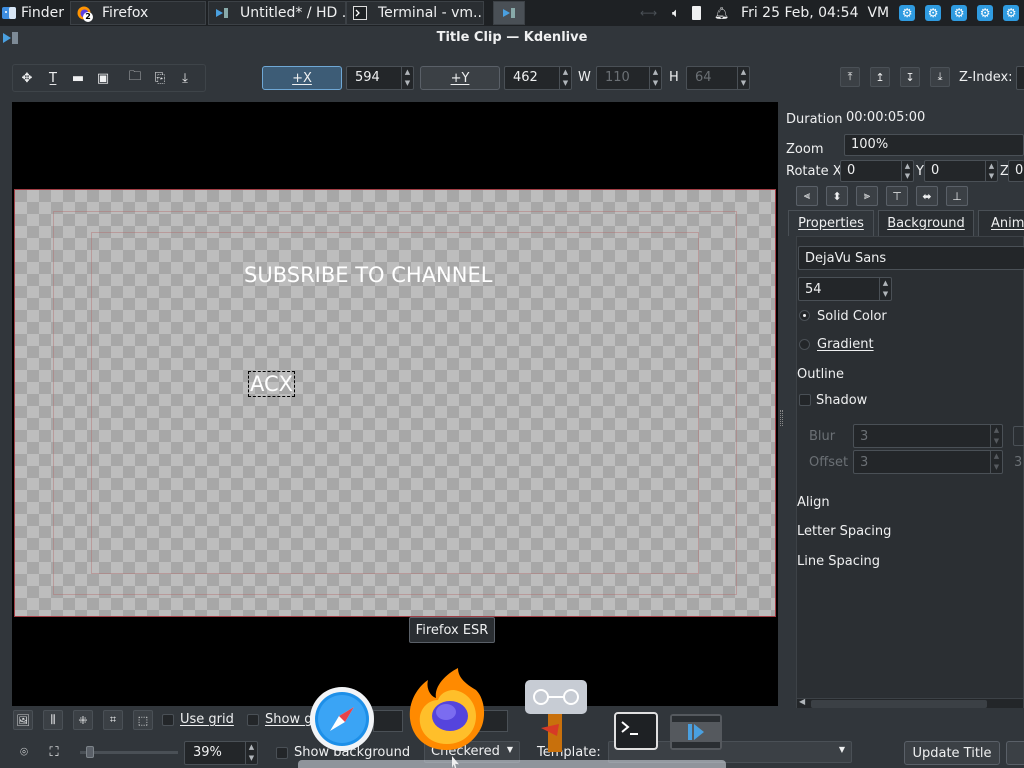  Describe the element at coordinates (54, 752) in the screenshot. I see `zoom-original-icon: ⛶` at that location.